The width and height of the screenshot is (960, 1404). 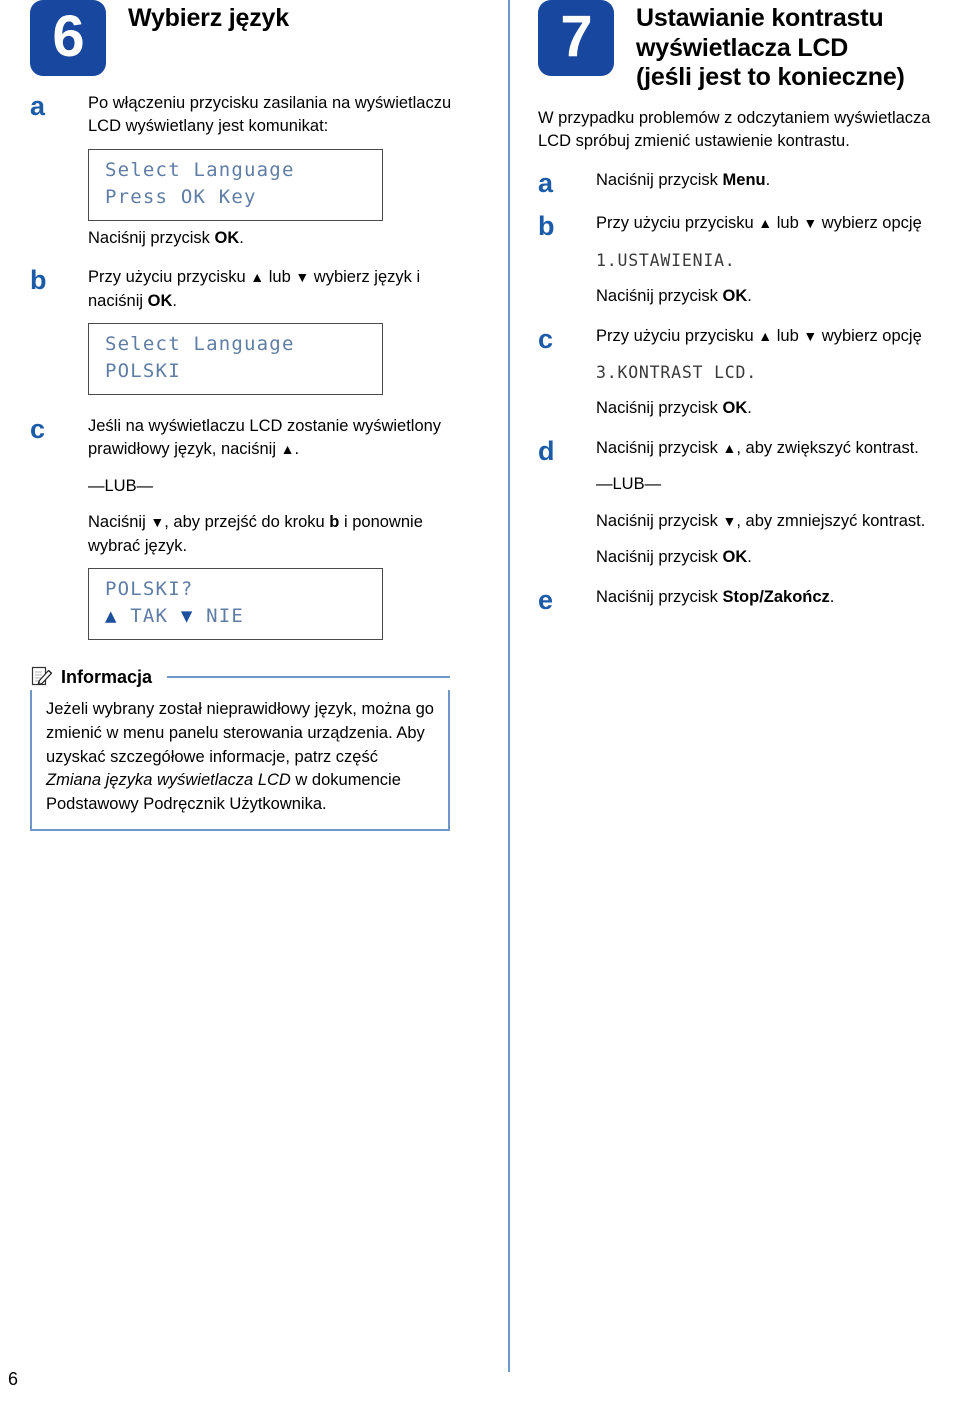 What do you see at coordinates (235, 359) in the screenshot?
I see `lcd-display-b: Select Language POLSKI` at bounding box center [235, 359].